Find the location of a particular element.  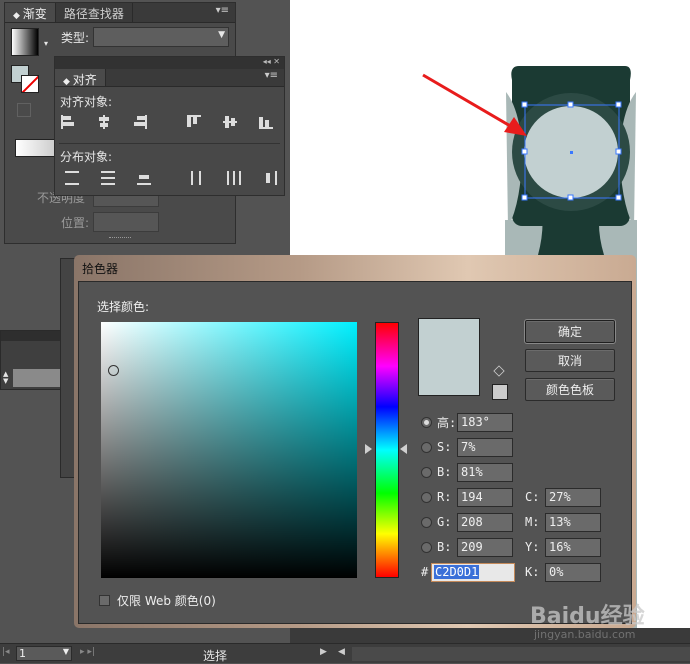

page-number: 1 is located at coordinates (22, 653).